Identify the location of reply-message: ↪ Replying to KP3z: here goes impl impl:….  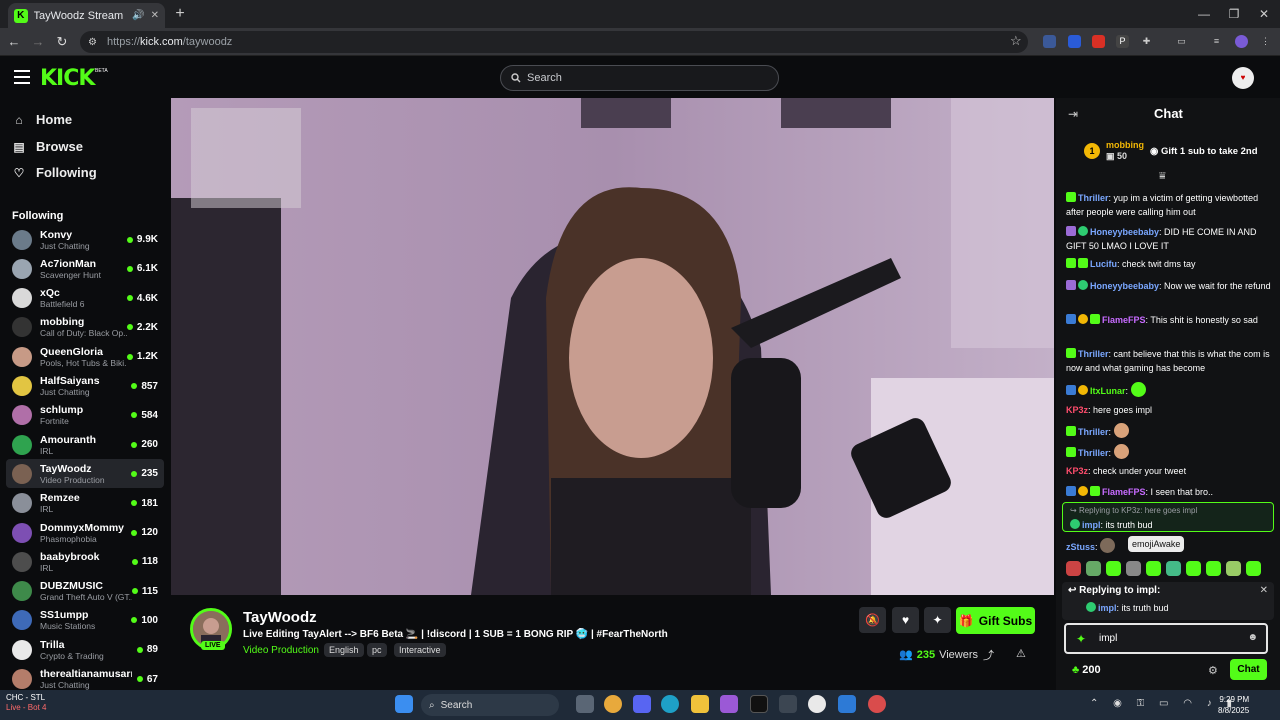
(1168, 517).